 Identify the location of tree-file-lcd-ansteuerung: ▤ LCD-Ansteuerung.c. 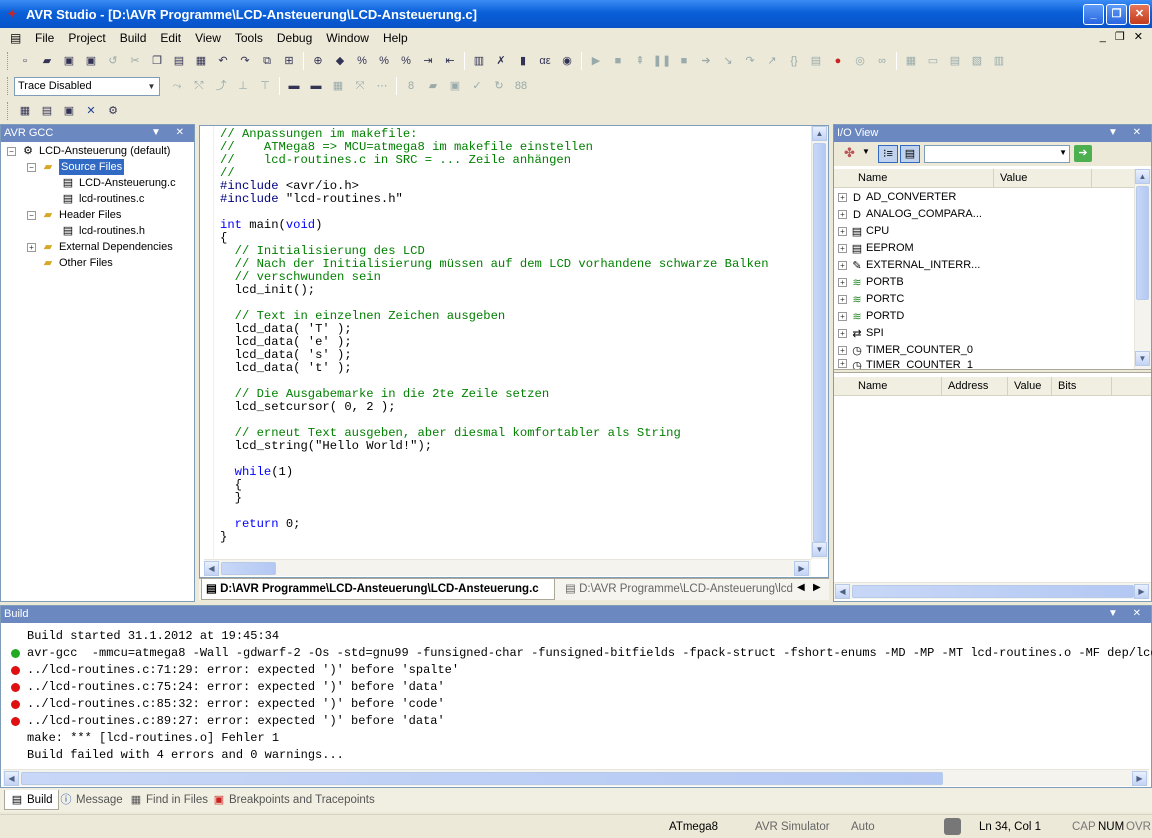
(118, 183).